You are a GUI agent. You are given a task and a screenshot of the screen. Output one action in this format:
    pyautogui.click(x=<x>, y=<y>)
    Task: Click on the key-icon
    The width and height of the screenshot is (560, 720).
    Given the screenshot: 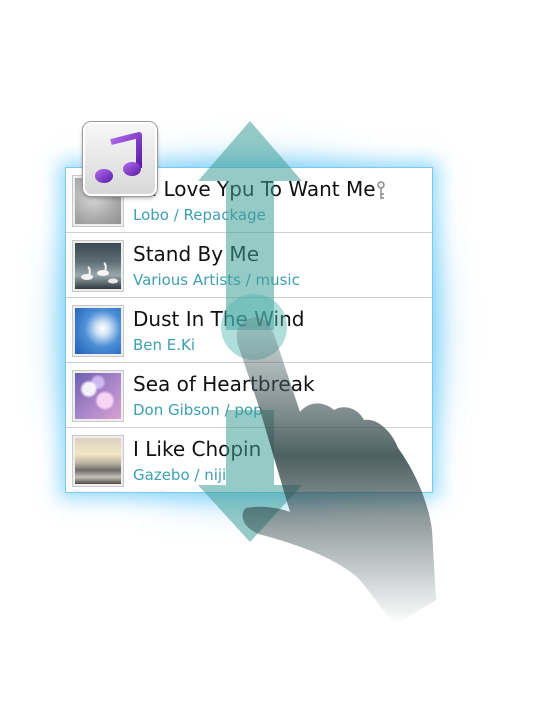 What is the action you would take?
    pyautogui.click(x=381, y=190)
    